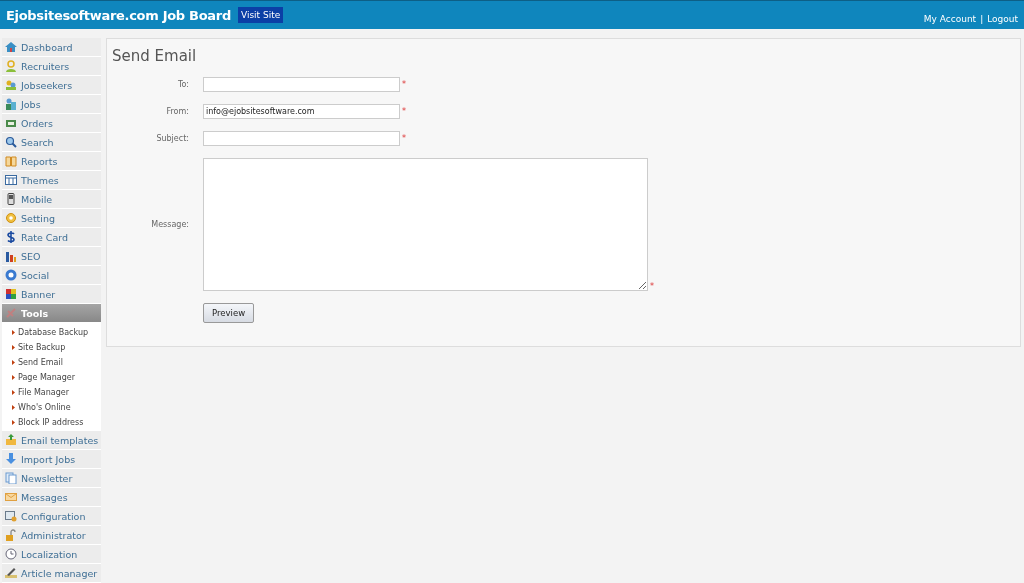 This screenshot has width=1024, height=583. What do you see at coordinates (51, 294) in the screenshot?
I see `sidebar-item: Banner` at bounding box center [51, 294].